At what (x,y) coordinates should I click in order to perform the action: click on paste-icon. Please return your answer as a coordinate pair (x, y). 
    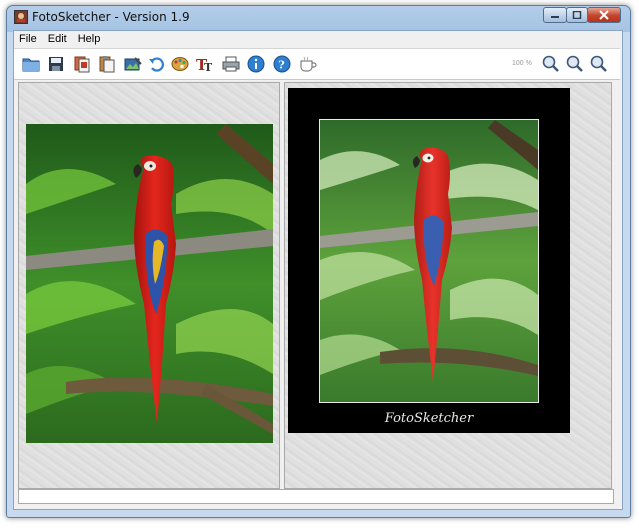
    Looking at the image, I should click on (107, 64).